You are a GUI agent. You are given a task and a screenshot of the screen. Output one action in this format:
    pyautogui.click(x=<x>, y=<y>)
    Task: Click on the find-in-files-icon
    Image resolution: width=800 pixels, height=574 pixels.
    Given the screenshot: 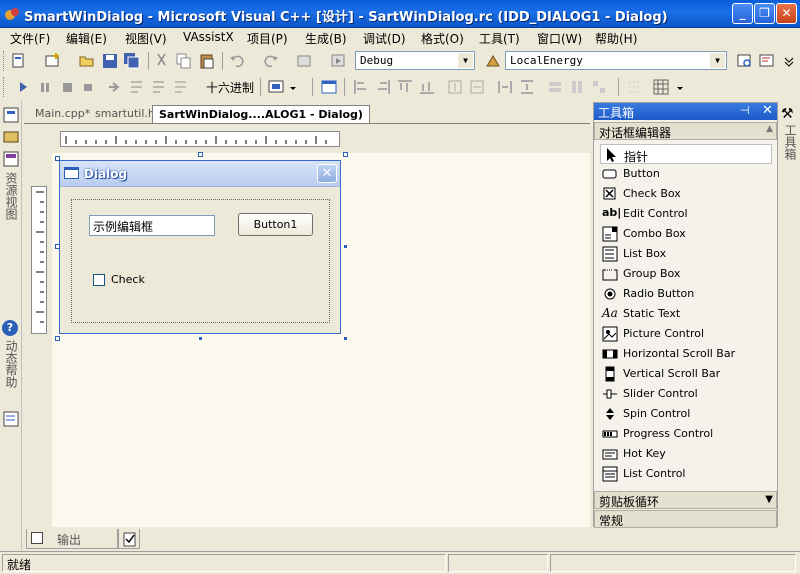 What is the action you would take?
    pyautogui.click(x=745, y=61)
    